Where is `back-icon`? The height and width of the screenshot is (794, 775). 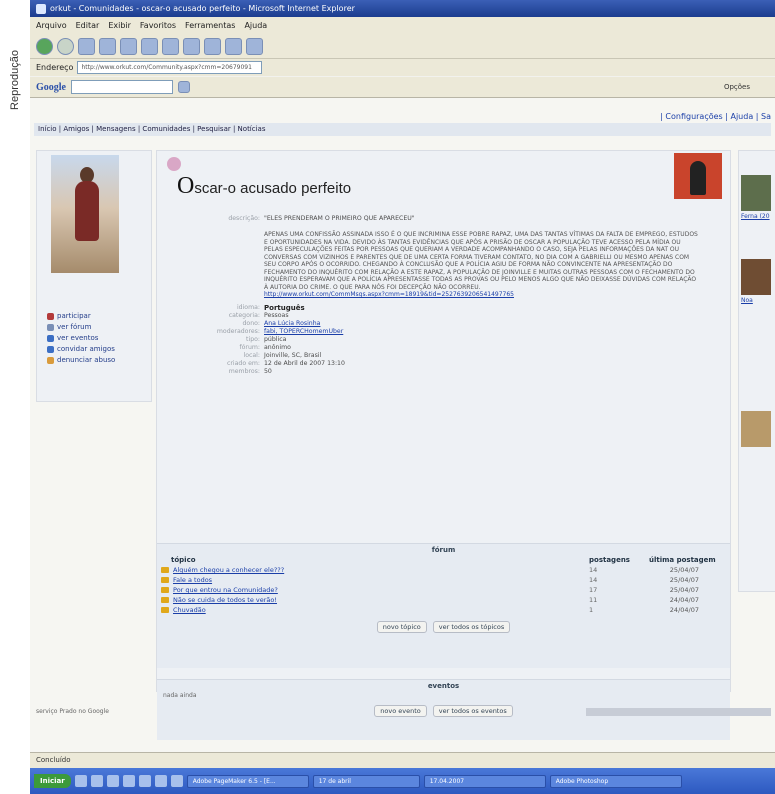 back-icon is located at coordinates (44, 46).